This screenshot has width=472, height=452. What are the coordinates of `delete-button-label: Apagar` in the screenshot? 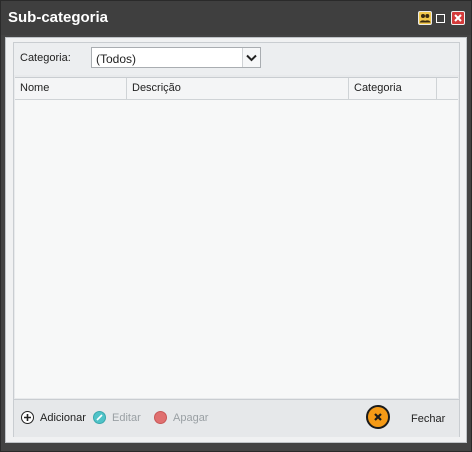 It's located at (191, 417).